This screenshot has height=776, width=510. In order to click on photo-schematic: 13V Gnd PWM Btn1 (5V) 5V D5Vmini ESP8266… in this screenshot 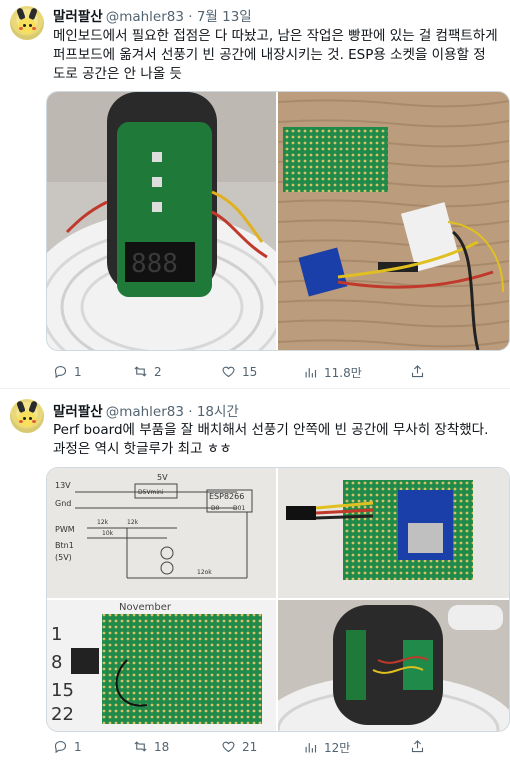, I will do `click(161, 533)`.